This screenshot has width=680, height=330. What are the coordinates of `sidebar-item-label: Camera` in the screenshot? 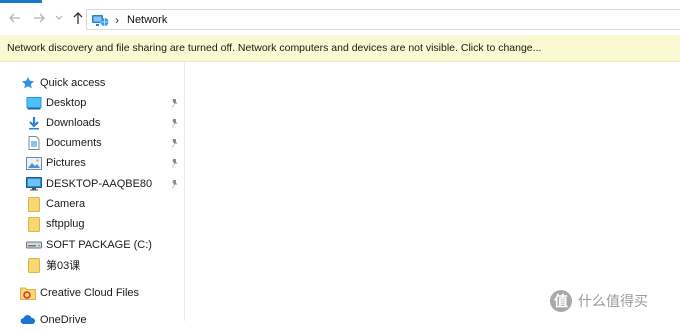 It's located at (66, 204).